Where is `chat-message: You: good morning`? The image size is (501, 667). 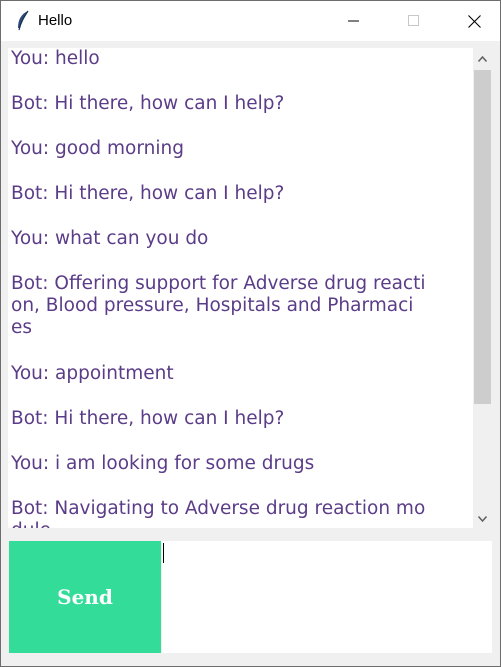
chat-message: You: good morning is located at coordinates (97, 148).